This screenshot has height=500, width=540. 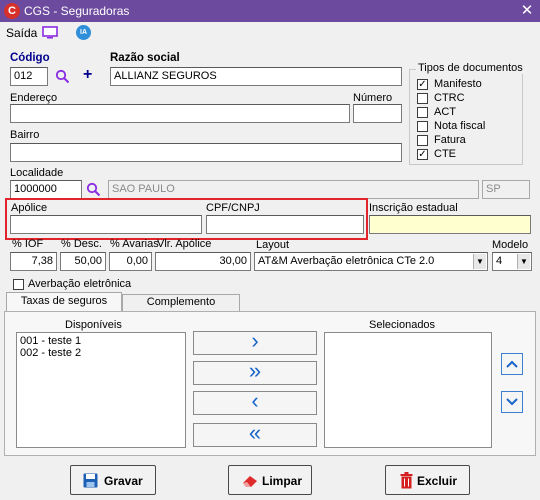 I want to click on inscricao-estadual-input, so click(x=450, y=224).